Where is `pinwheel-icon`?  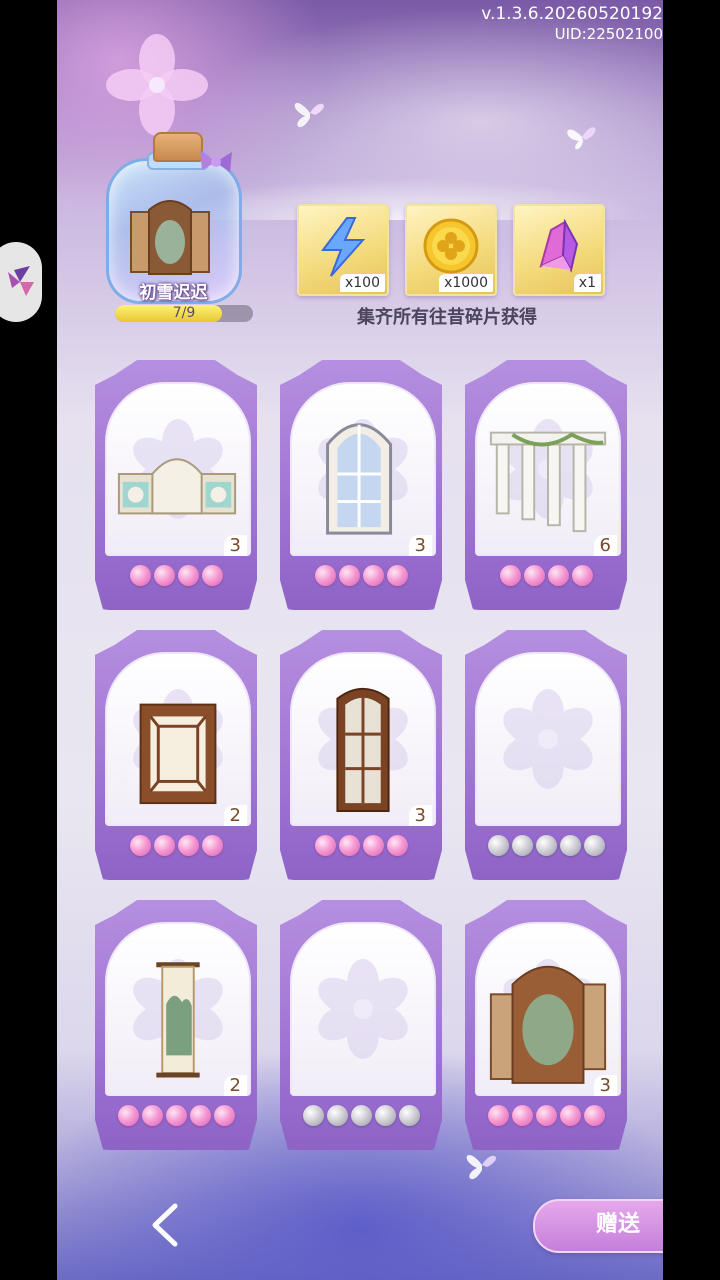
pinwheel-icon is located at coordinates (21, 281).